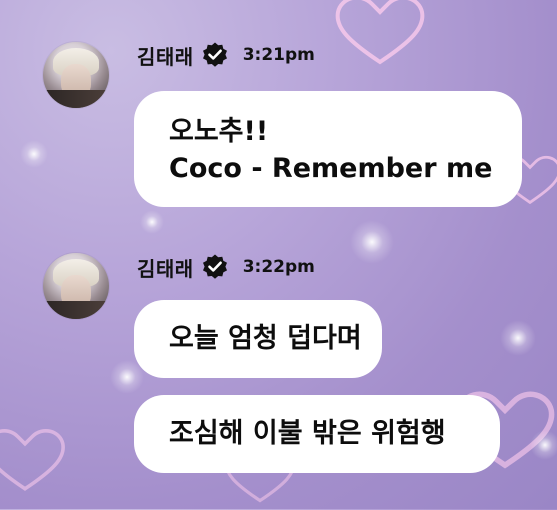 The width and height of the screenshot is (557, 510). I want to click on message-timestamp: 3:21pm, so click(278, 55).